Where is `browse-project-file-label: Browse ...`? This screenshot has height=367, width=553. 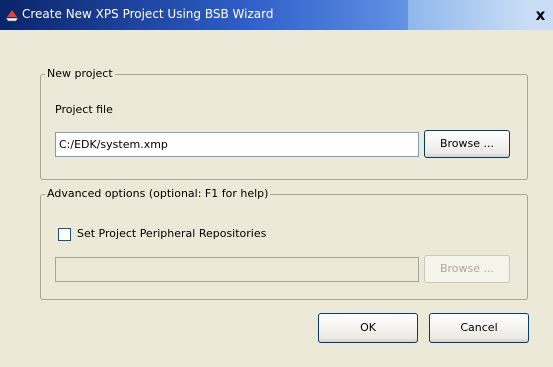
browse-project-file-label: Browse ... is located at coordinates (467, 143).